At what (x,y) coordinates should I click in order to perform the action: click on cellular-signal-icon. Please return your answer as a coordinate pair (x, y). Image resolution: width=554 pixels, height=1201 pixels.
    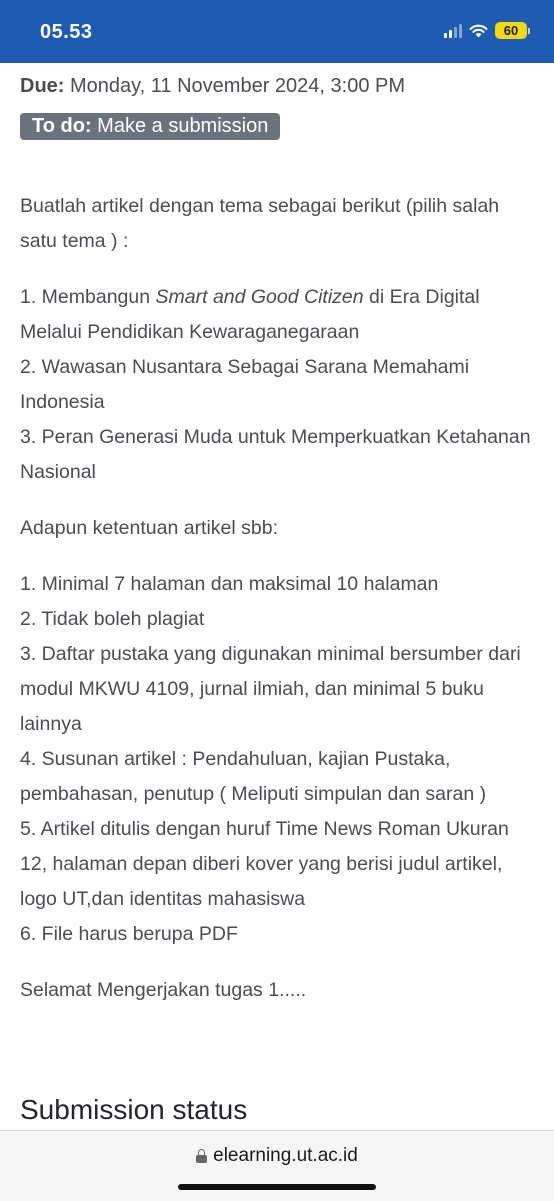
    Looking at the image, I should click on (453, 30).